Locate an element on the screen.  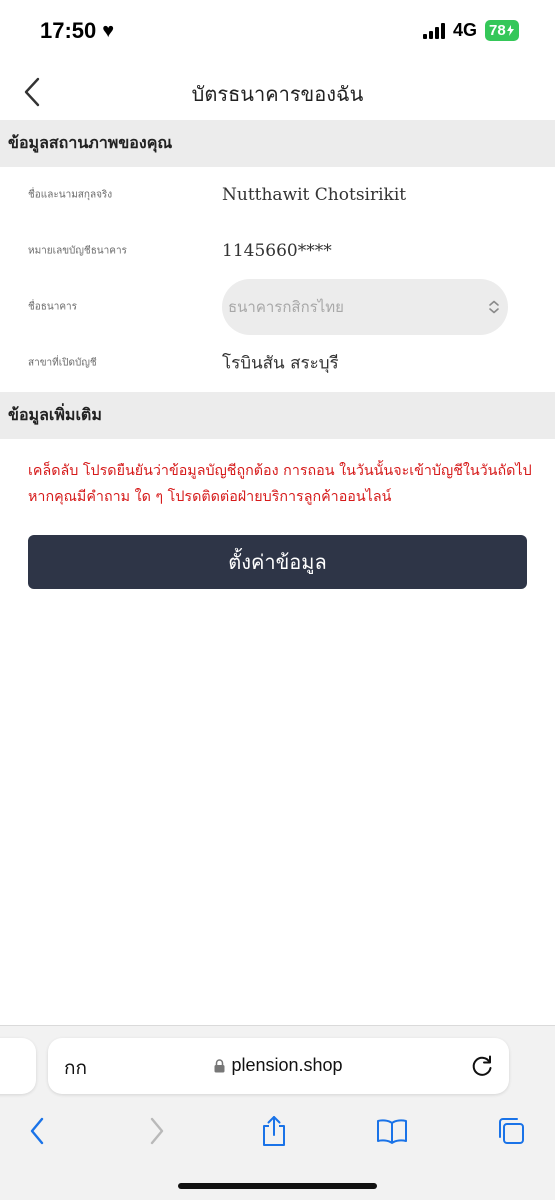
browser-bar: กก plension.shop is located at coordinates (277, 1112).